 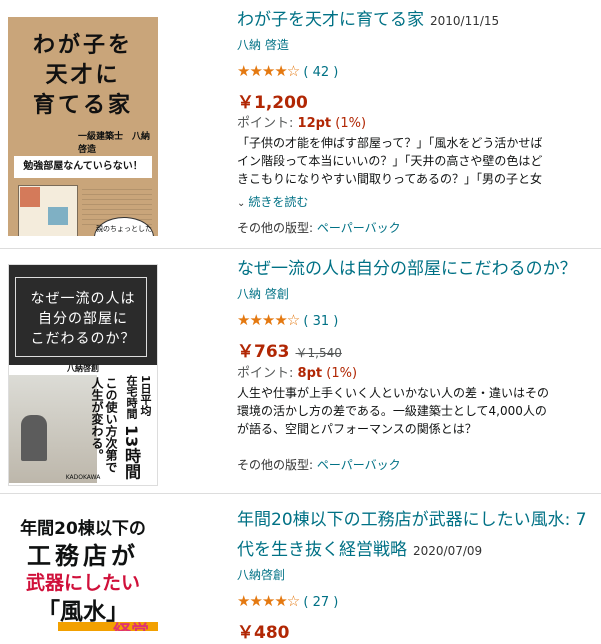 What do you see at coordinates (419, 203) in the screenshot?
I see `read-more-link: ⌄ 続きを読む` at bounding box center [419, 203].